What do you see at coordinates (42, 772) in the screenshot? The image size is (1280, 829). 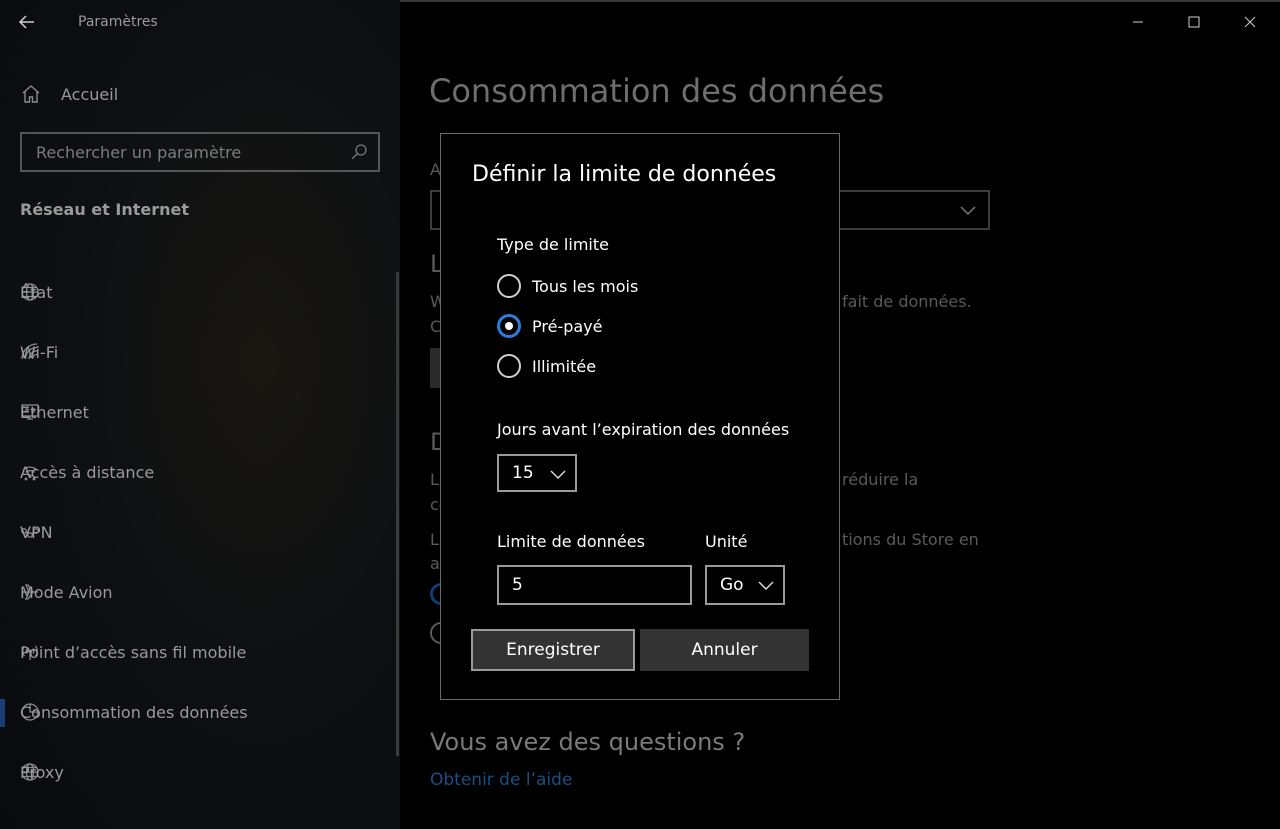 I see `sidebar-item-label: Proxy` at bounding box center [42, 772].